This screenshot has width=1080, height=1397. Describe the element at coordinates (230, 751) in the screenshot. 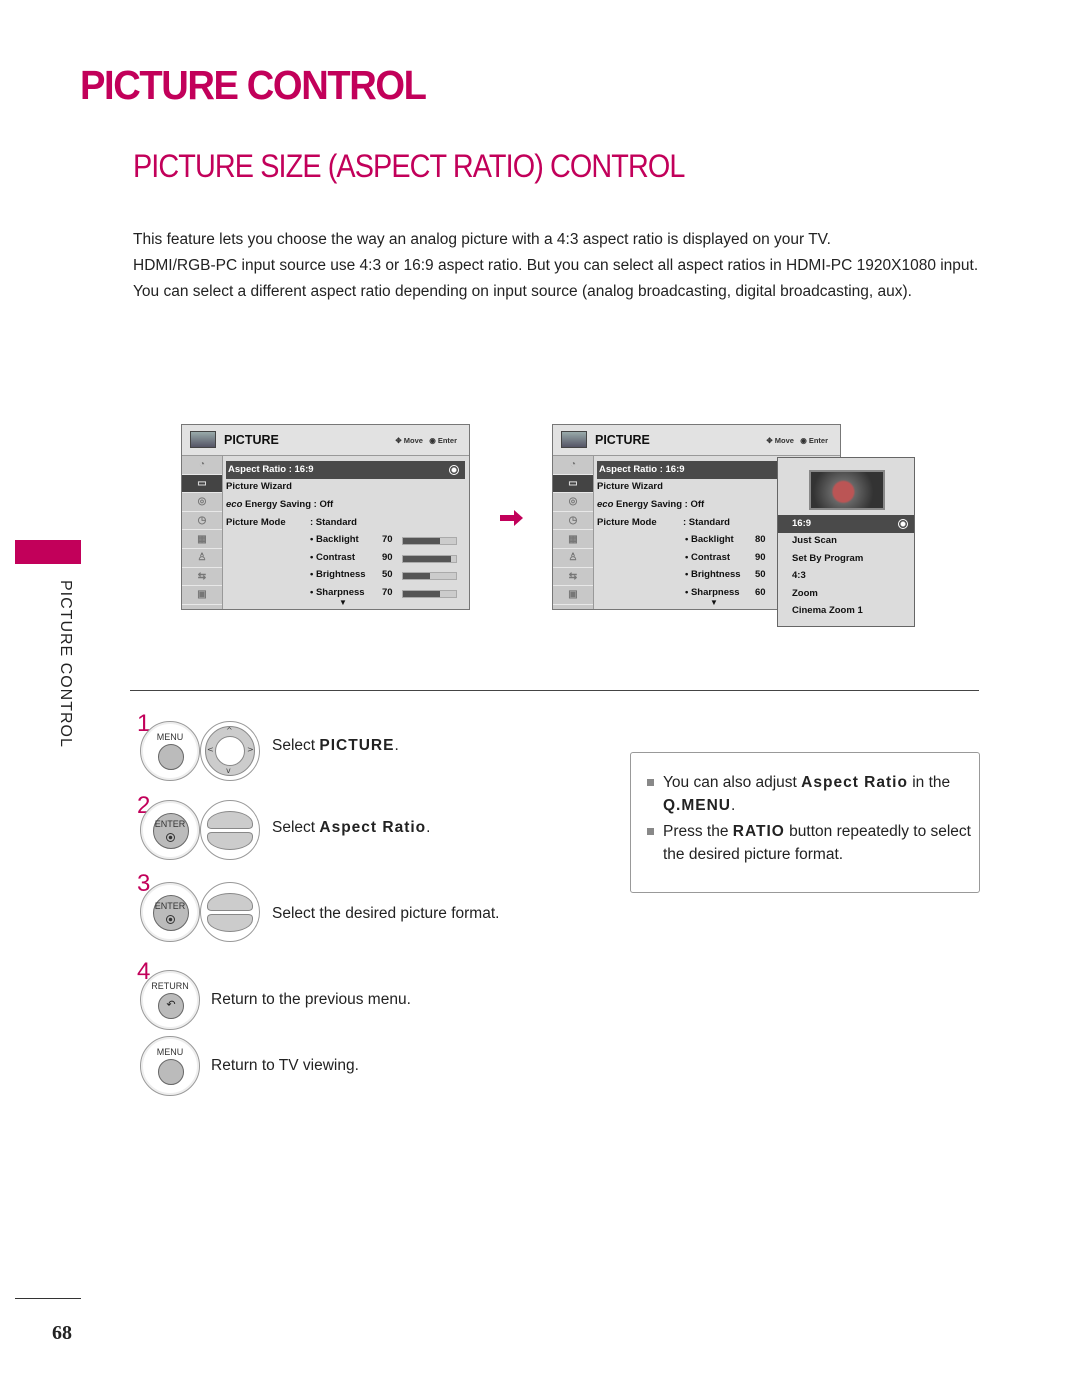

I see `navigation-pad: ^ v < >` at that location.